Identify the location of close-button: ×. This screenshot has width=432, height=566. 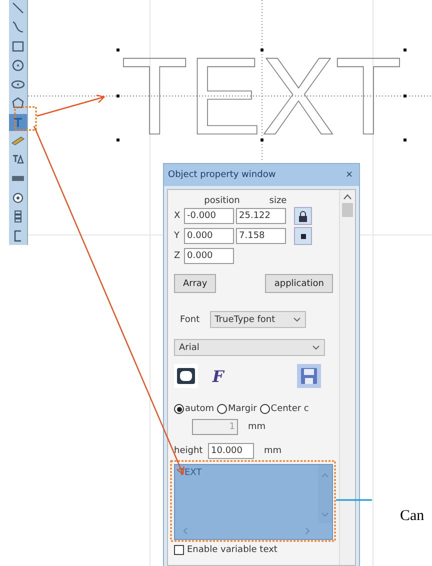
(349, 175).